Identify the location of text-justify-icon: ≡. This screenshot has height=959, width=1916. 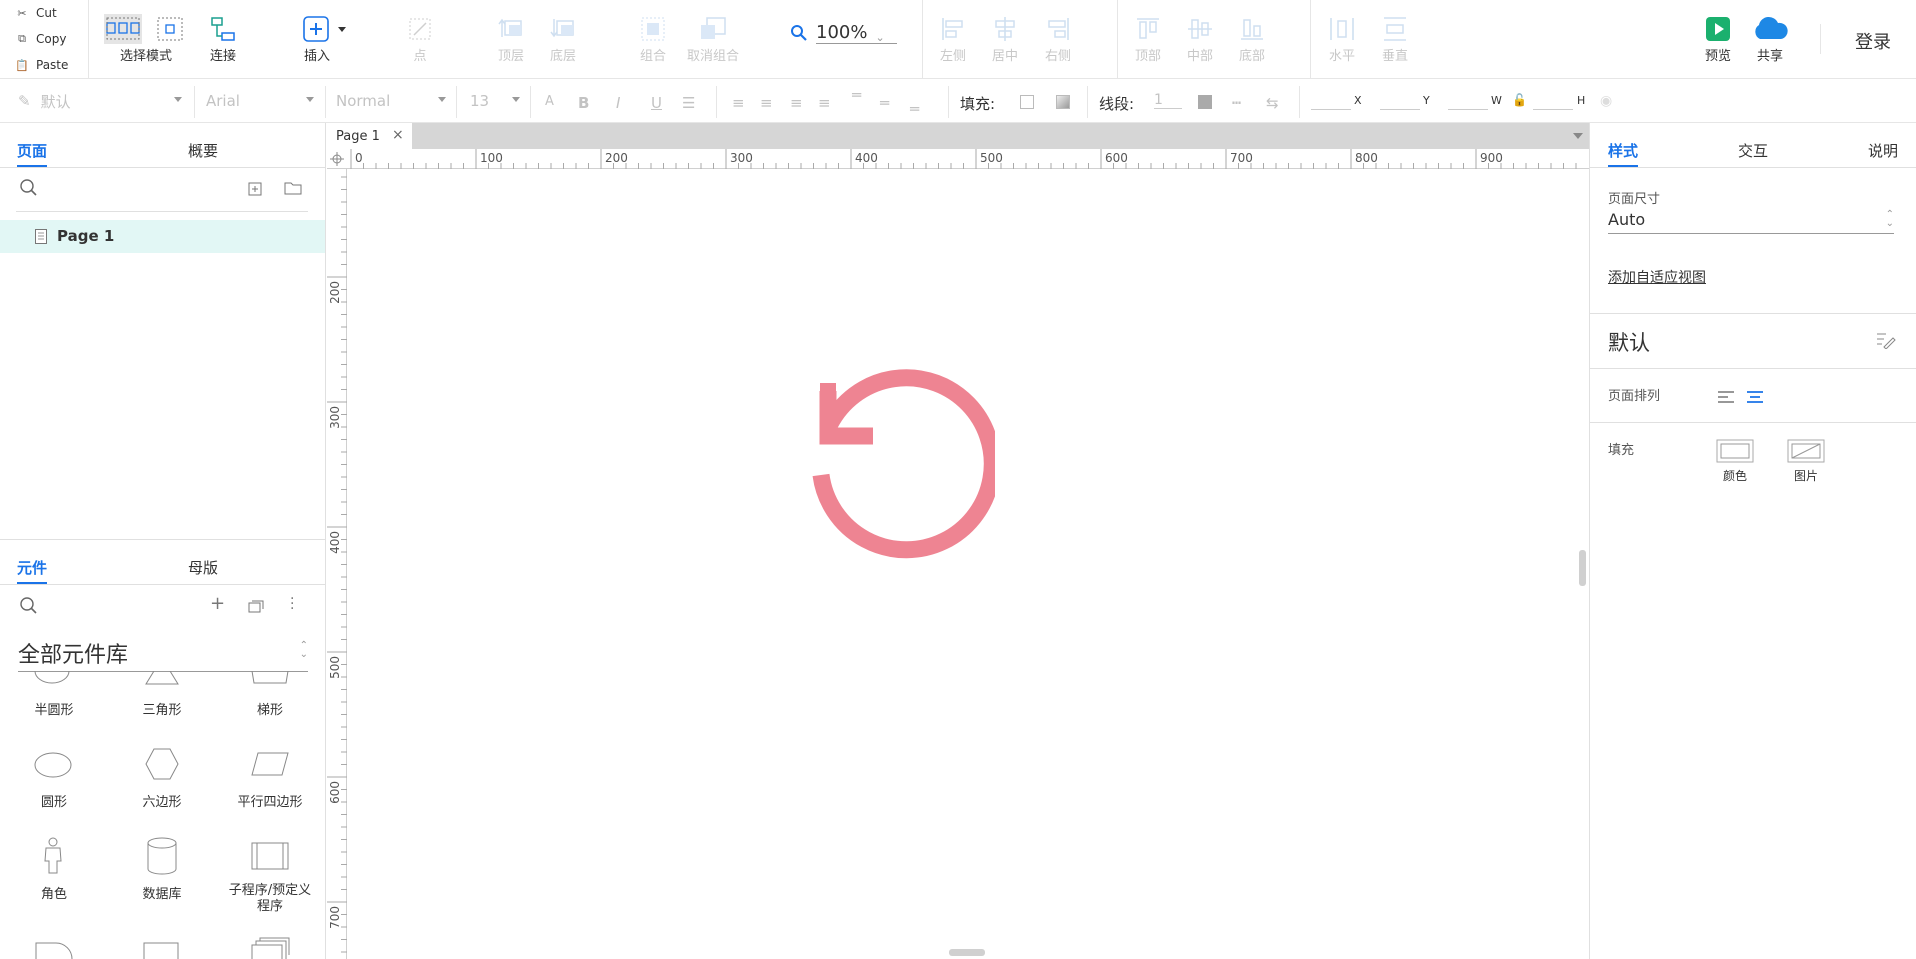
(824, 103).